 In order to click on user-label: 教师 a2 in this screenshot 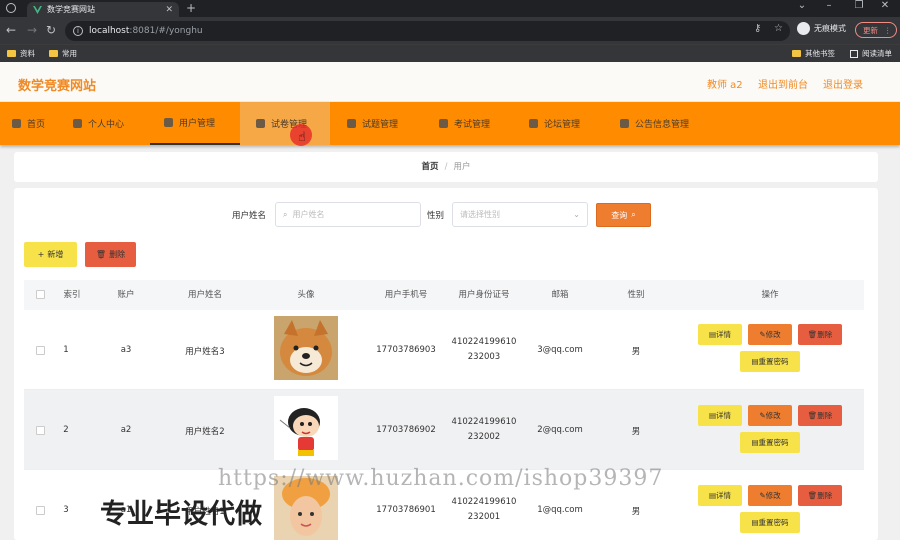, I will do `click(725, 85)`.